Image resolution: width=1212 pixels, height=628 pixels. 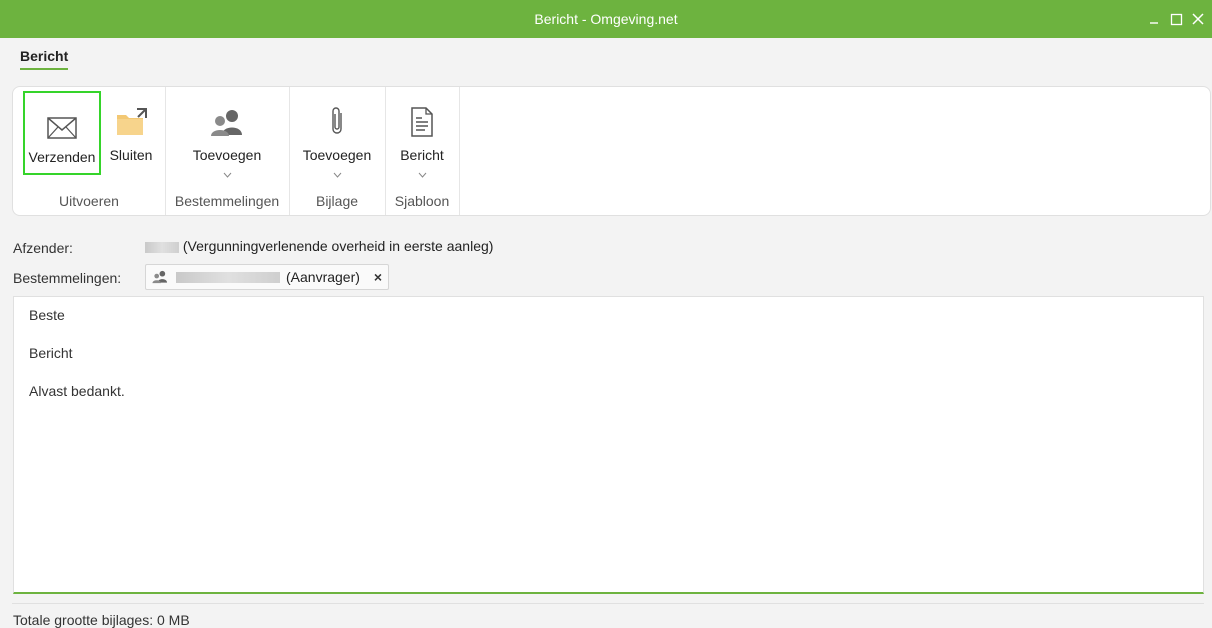 I want to click on document-icon, so click(x=422, y=120).